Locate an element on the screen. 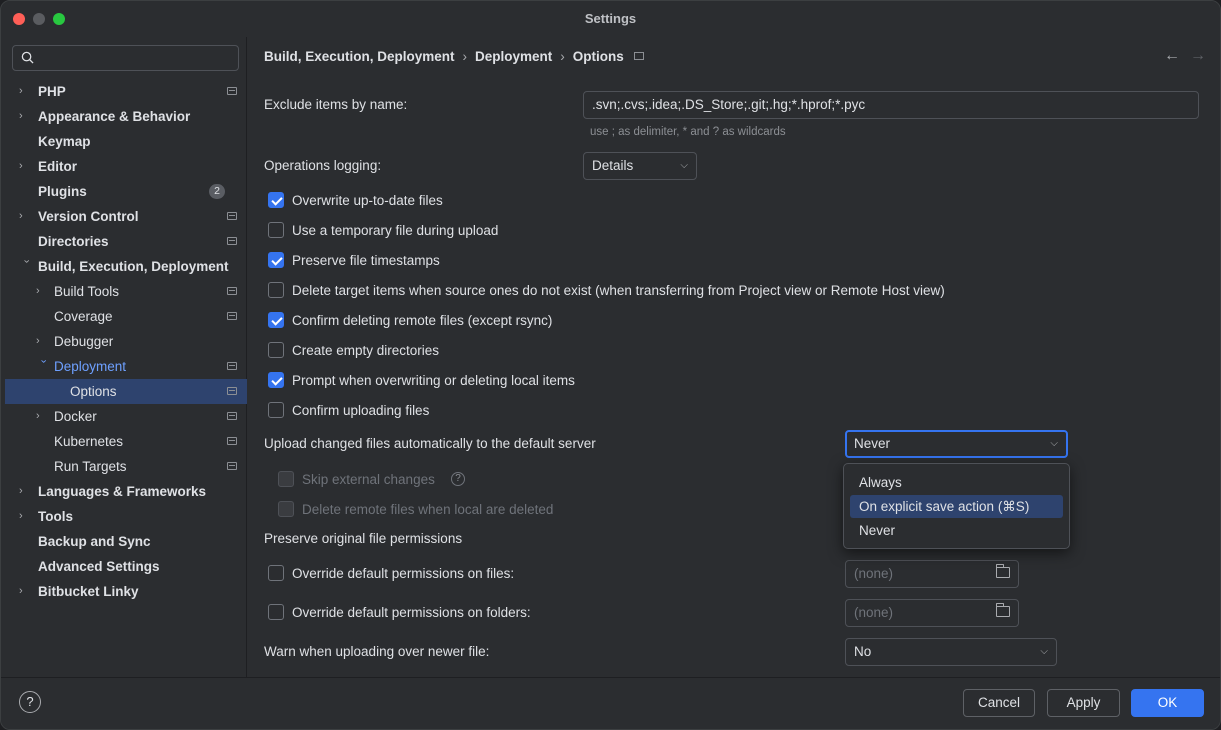  sidebar-item-coverage: Coverage is located at coordinates (126, 316).